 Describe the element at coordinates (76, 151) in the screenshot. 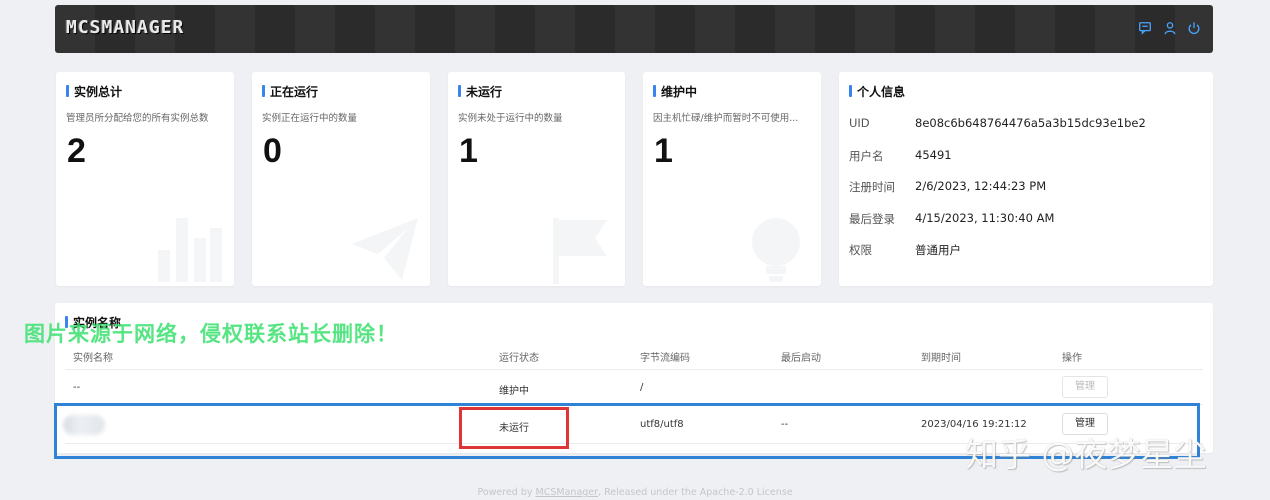

I see `stat-value: 2` at that location.